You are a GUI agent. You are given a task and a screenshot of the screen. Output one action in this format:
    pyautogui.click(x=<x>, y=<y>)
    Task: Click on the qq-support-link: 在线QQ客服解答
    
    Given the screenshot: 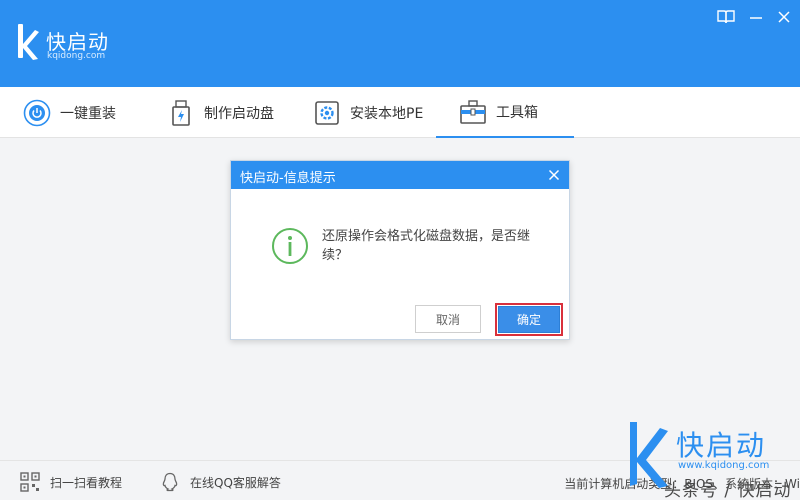 What is the action you would take?
    pyautogui.click(x=220, y=482)
    